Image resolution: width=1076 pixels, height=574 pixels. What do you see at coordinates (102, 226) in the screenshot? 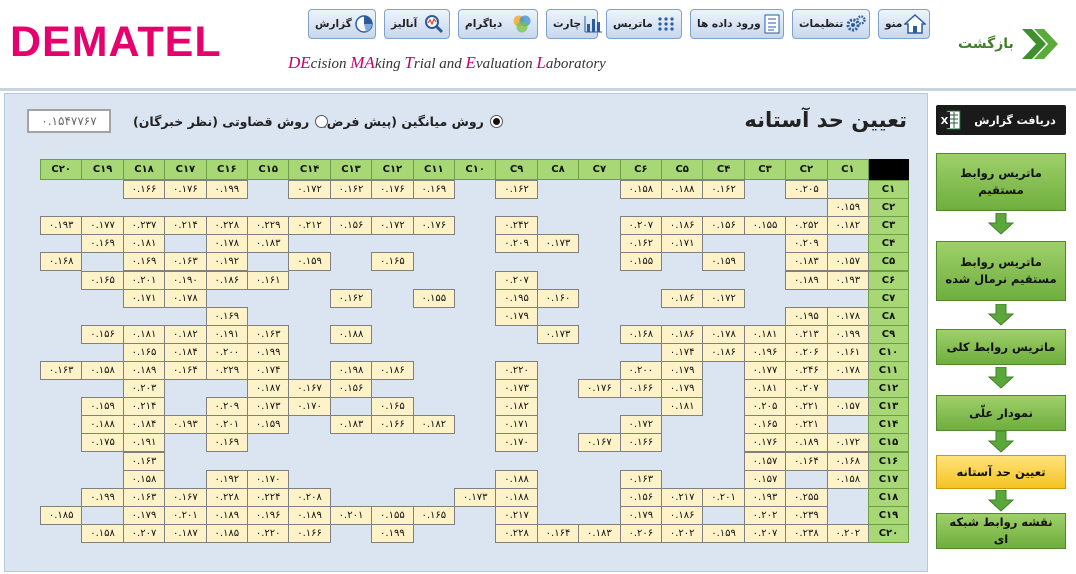
I see `matrix-cell: ۰.۱۷۷` at bounding box center [102, 226].